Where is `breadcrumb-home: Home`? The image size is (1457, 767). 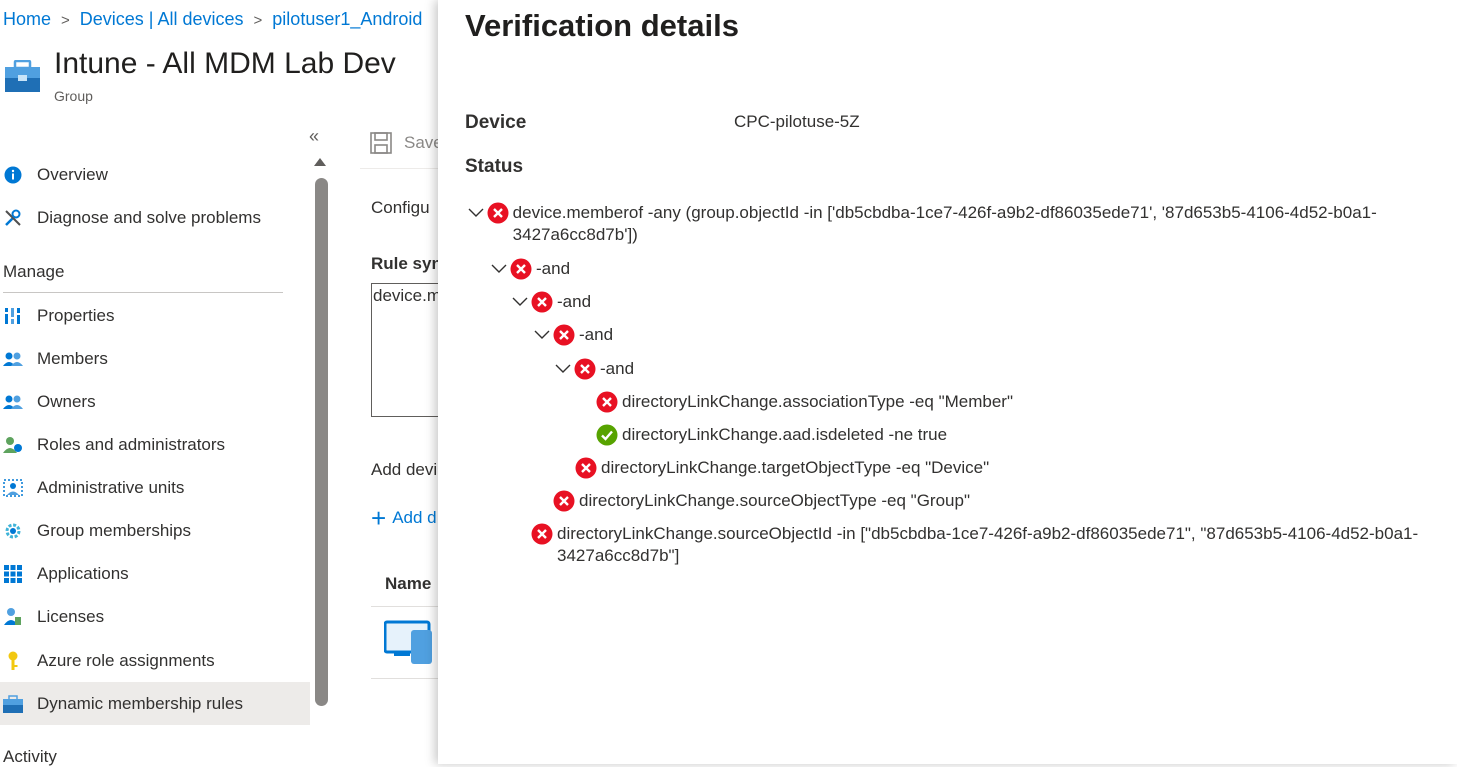
breadcrumb-home: Home is located at coordinates (27, 19).